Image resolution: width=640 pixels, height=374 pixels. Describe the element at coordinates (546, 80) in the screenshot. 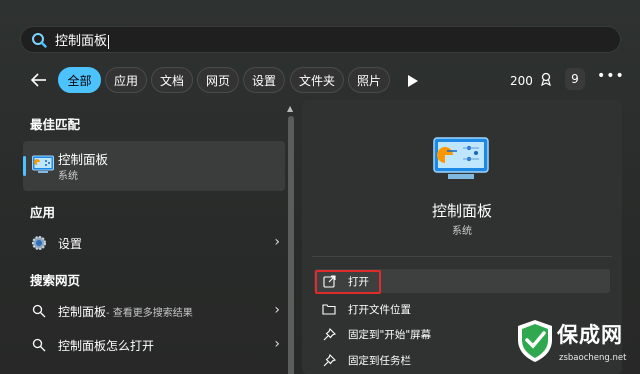

I see `rewards-trophy-icon` at that location.